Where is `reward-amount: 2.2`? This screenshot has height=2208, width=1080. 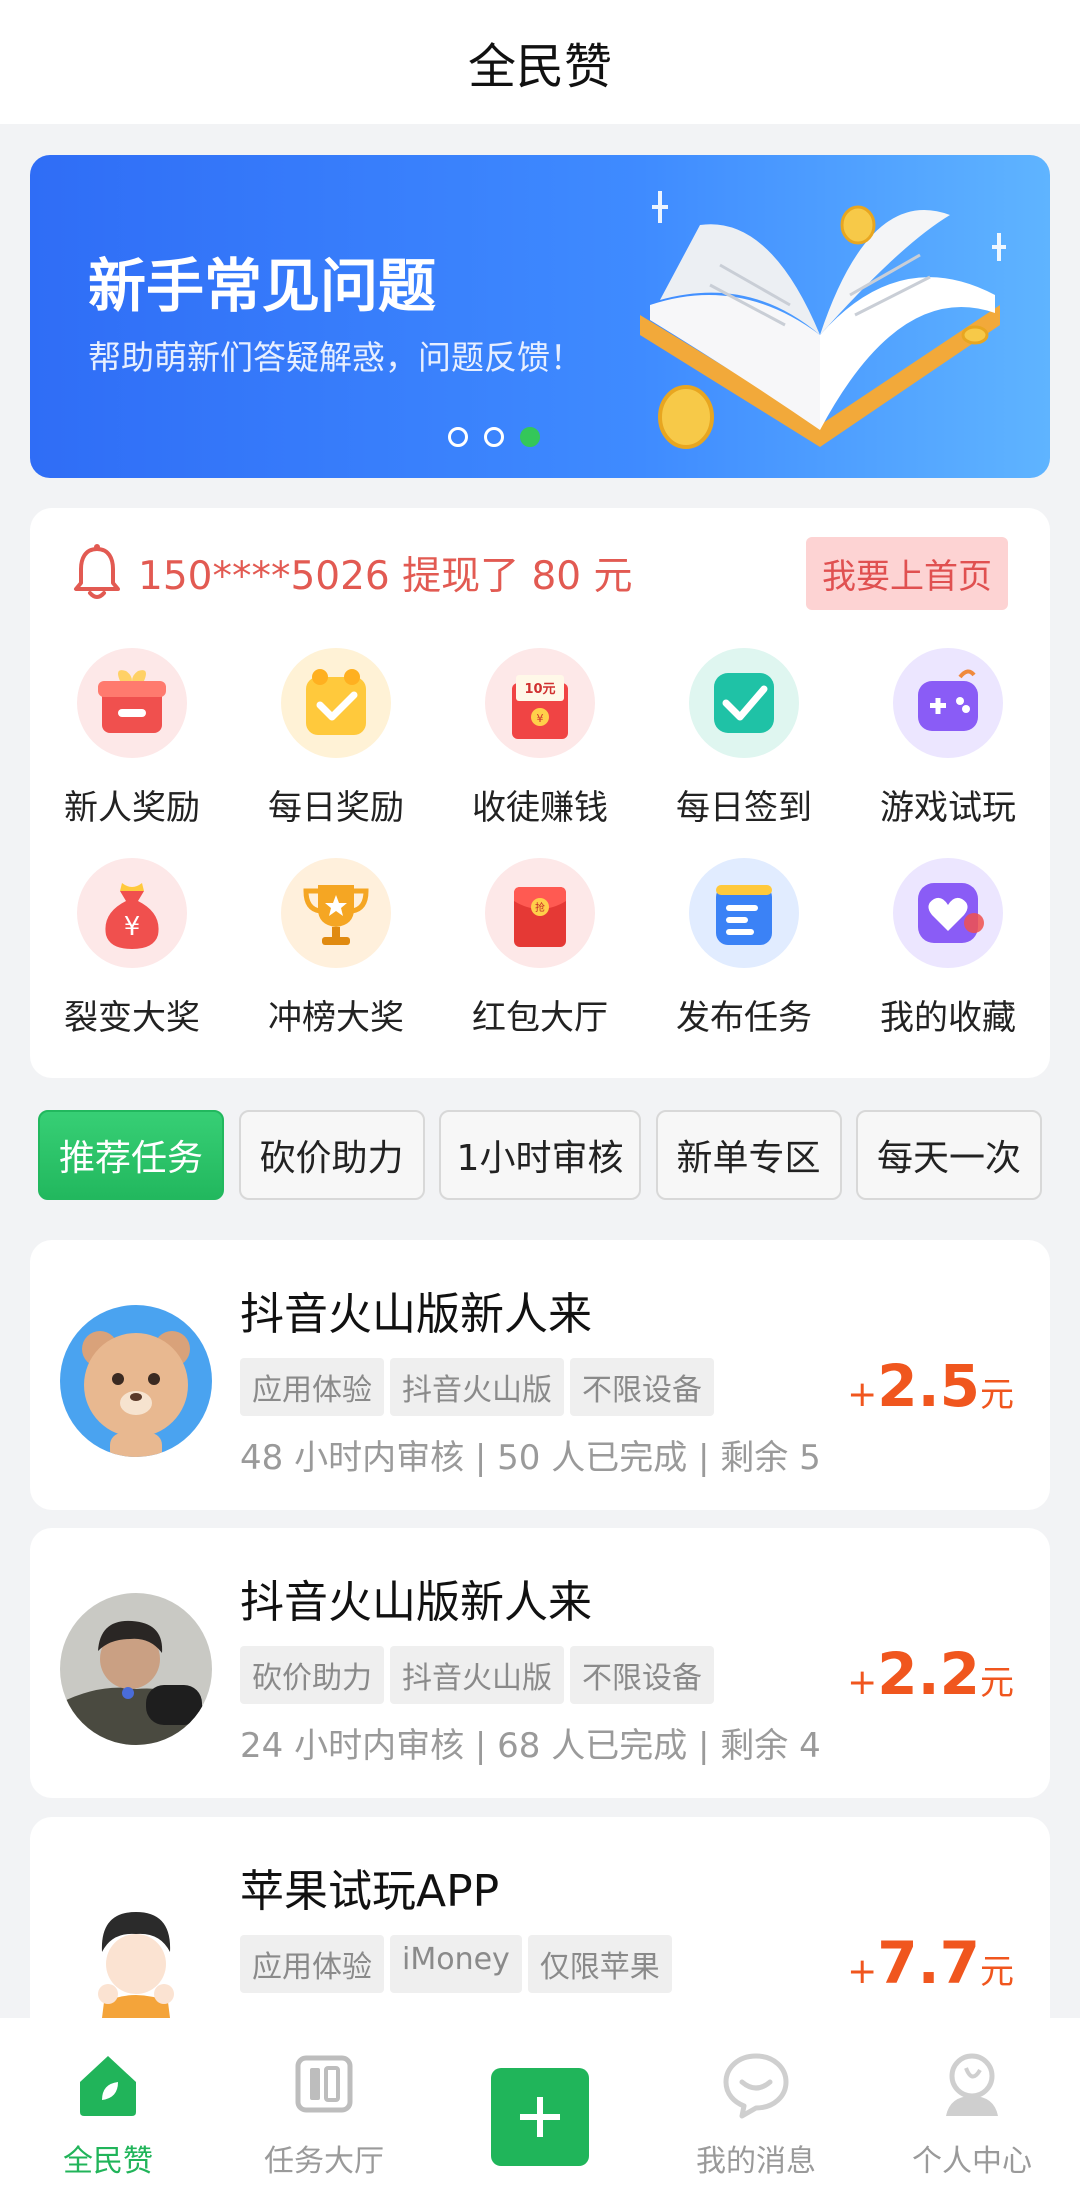 reward-amount: 2.2 is located at coordinates (928, 1674).